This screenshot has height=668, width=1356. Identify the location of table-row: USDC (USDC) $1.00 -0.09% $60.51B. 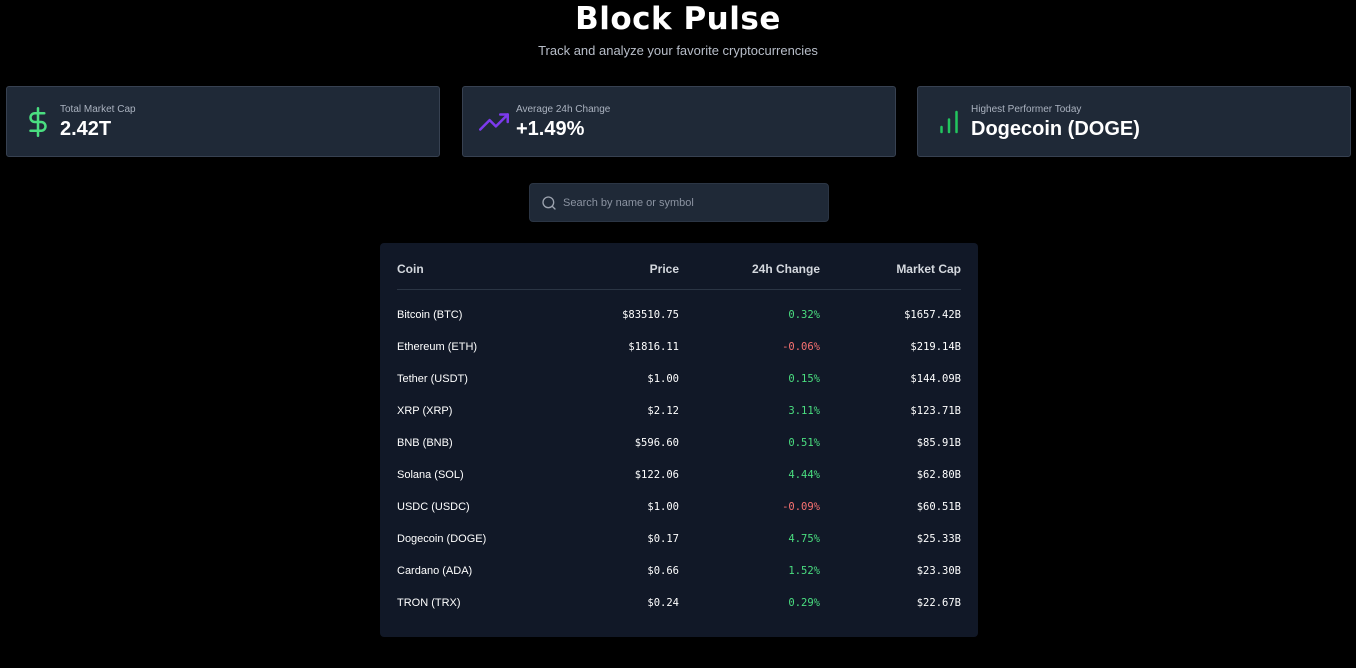
(679, 508).